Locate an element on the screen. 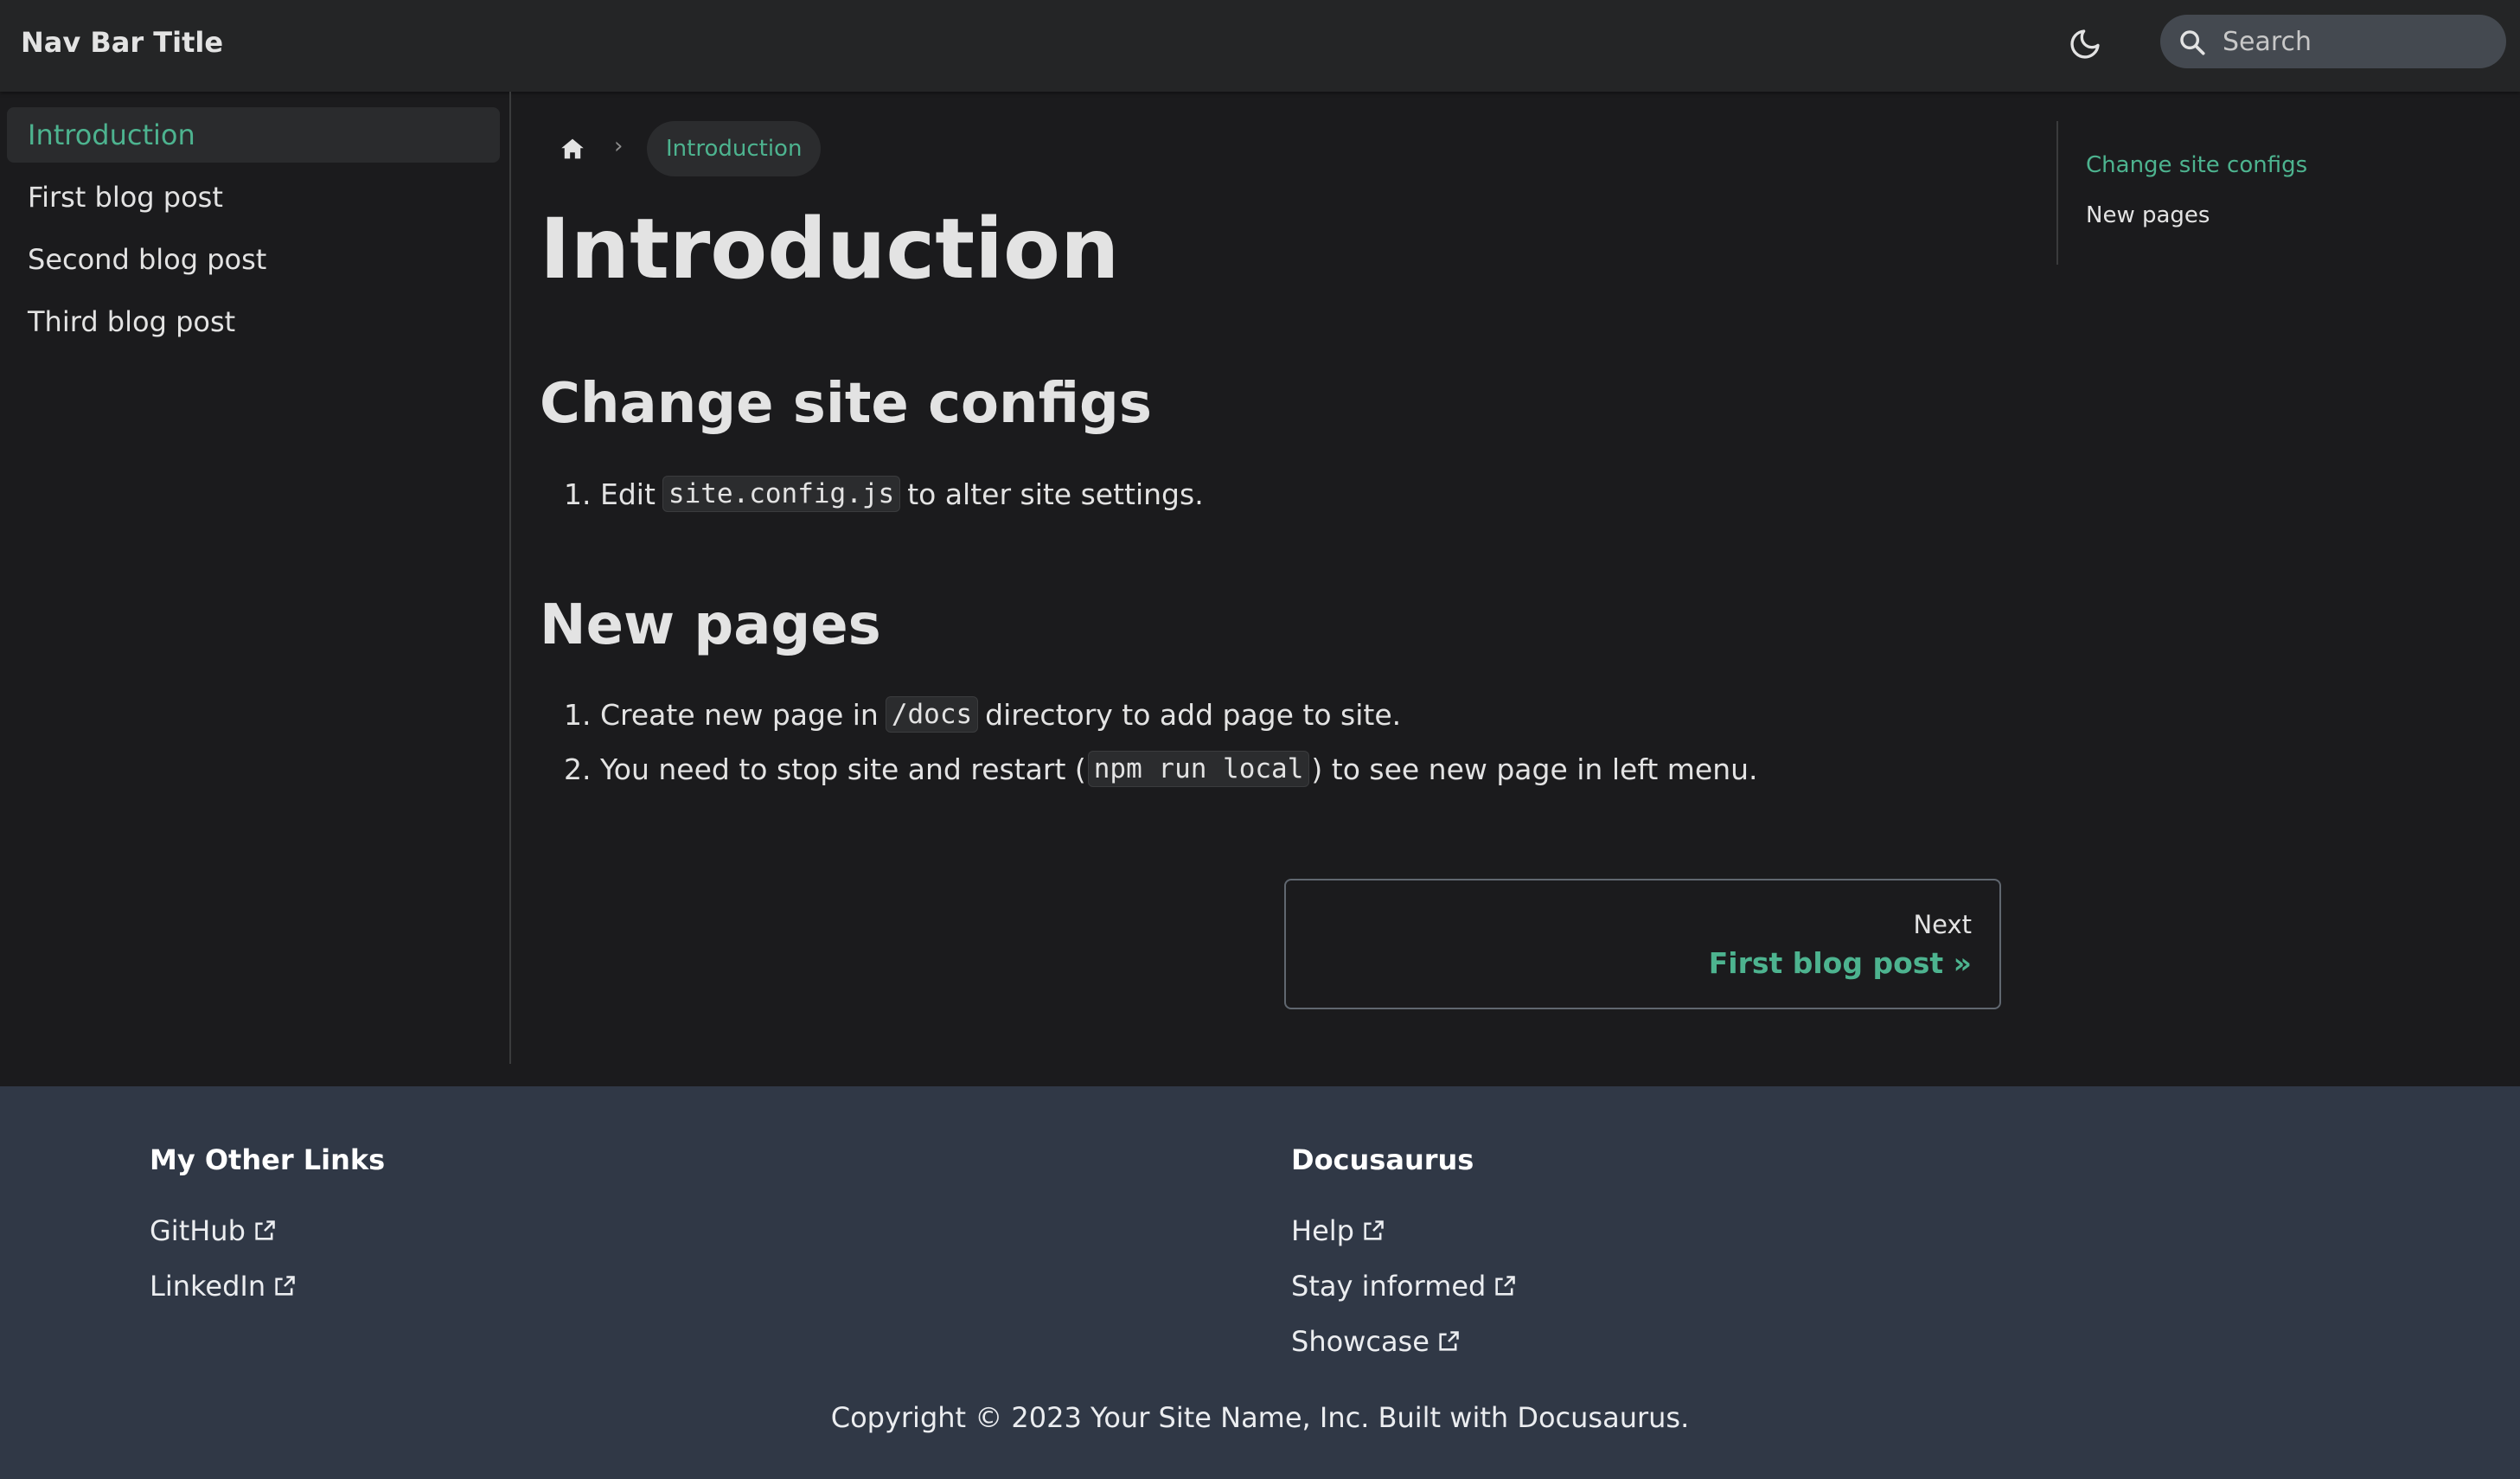 The width and height of the screenshot is (2520, 1479). section-heading-new-pages: New pages is located at coordinates (711, 625).